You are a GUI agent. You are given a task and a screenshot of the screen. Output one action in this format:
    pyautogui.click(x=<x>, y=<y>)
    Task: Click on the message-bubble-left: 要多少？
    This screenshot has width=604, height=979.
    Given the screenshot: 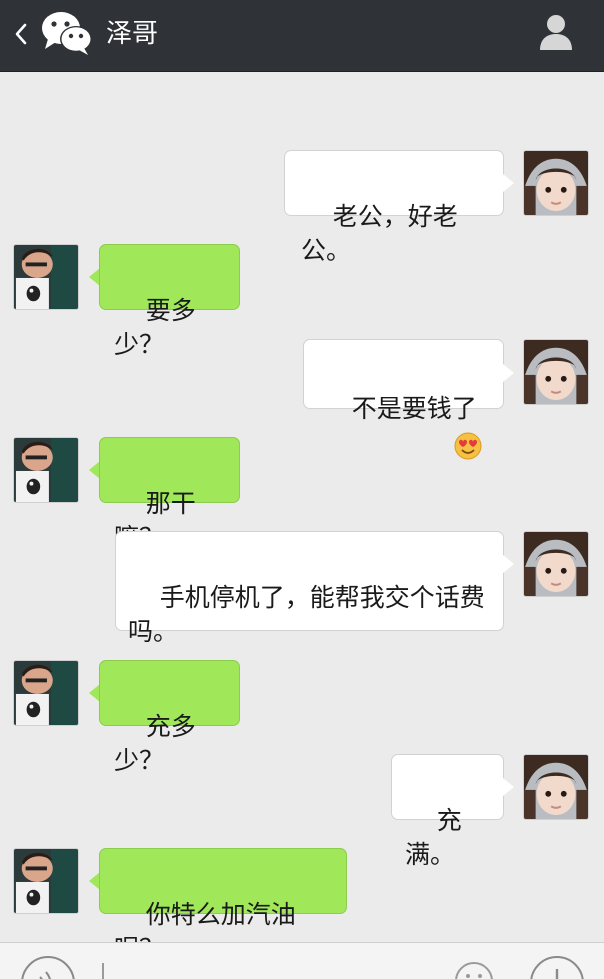 What is the action you would take?
    pyautogui.click(x=169, y=301)
    